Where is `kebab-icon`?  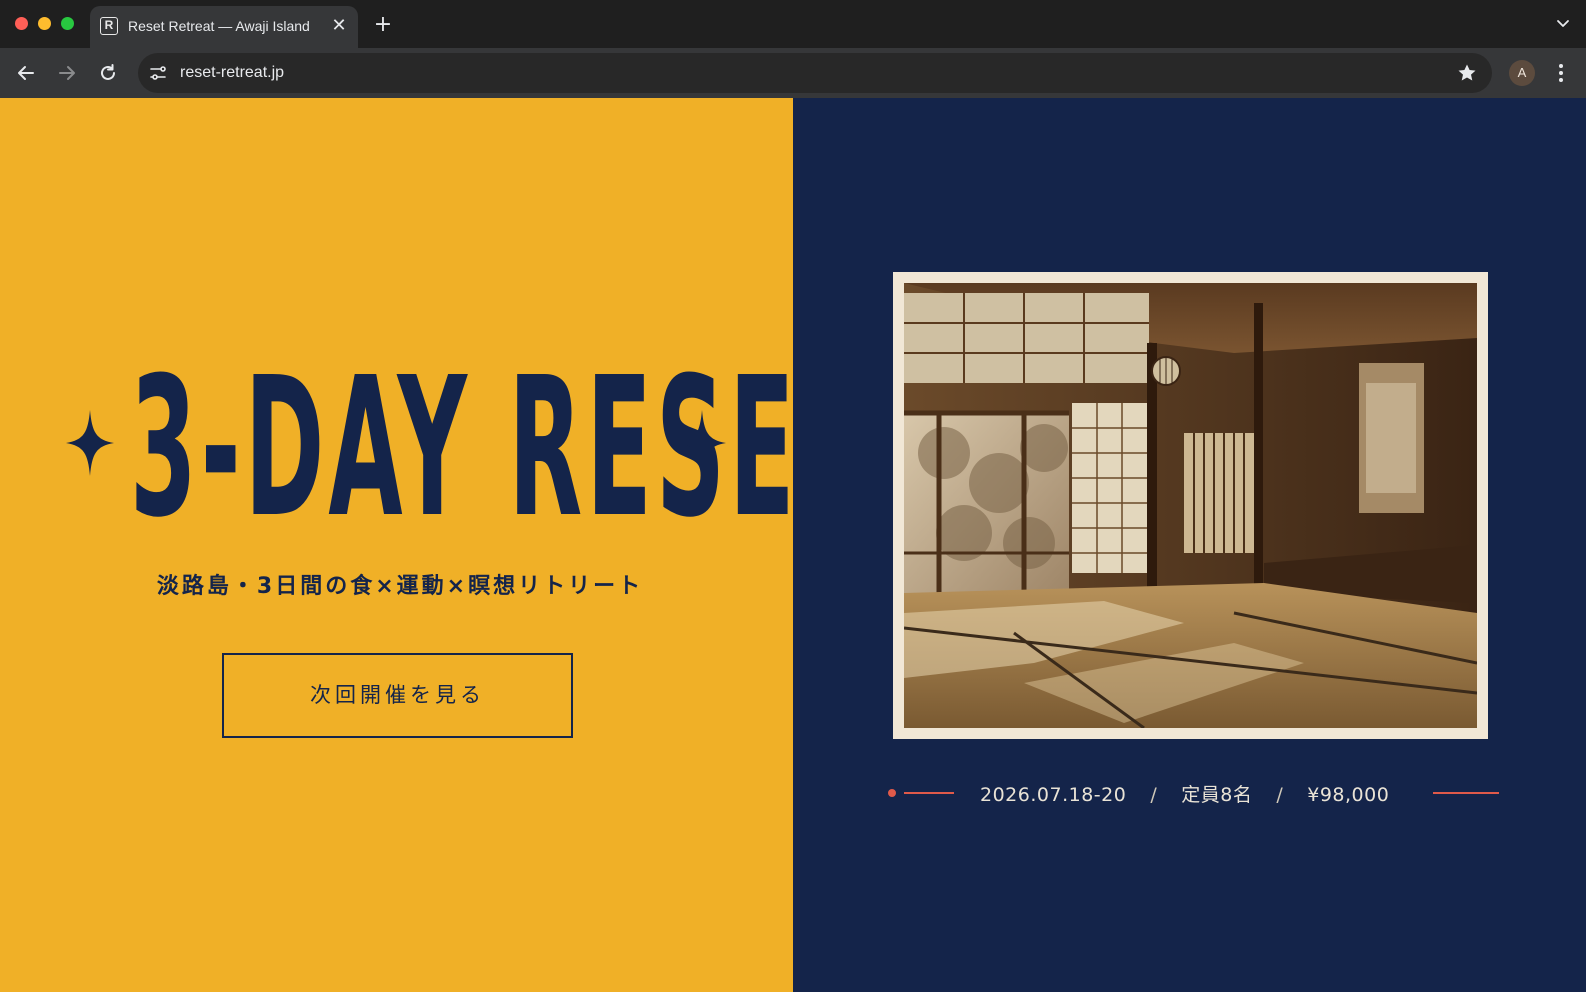
kebab-icon is located at coordinates (1561, 73).